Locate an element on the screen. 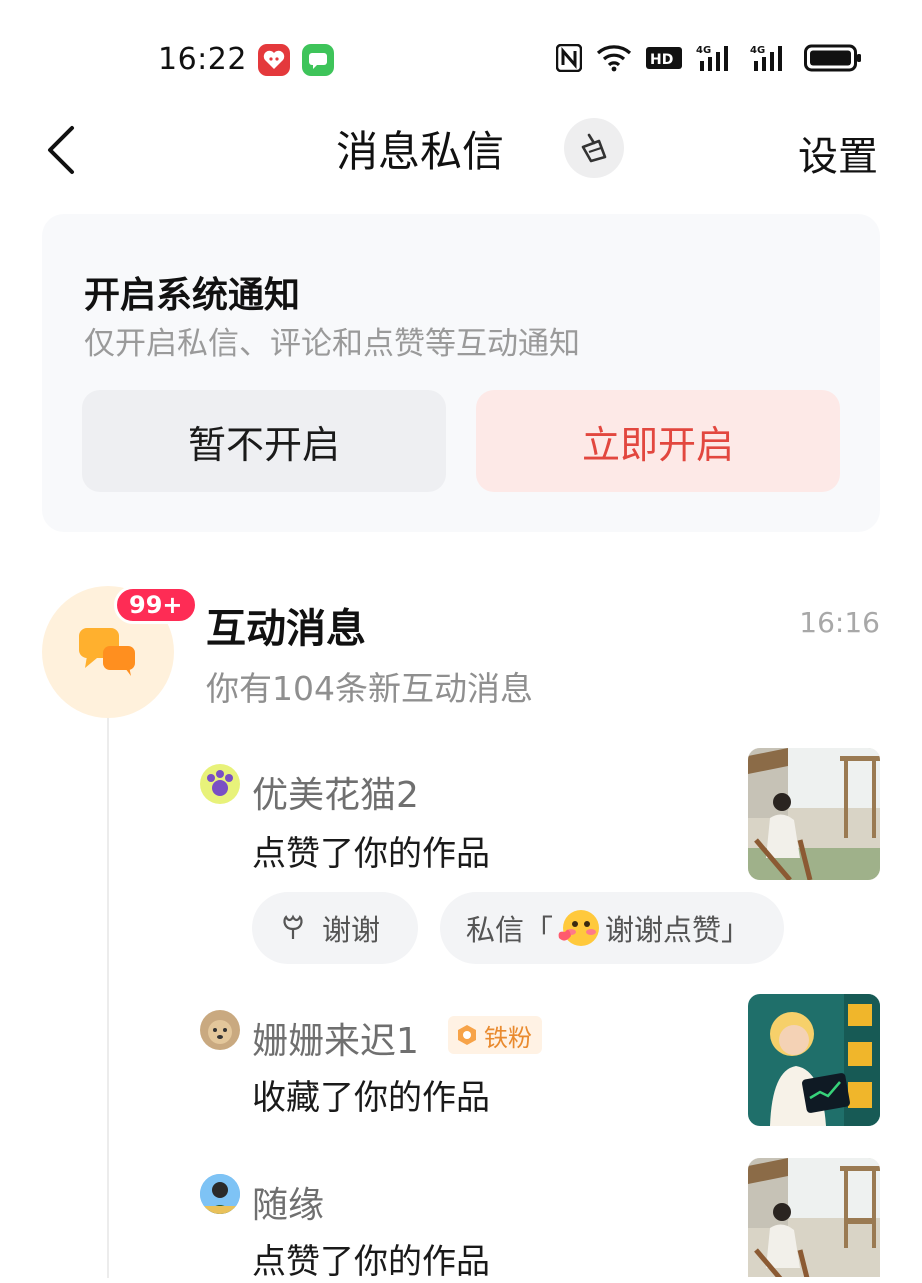 The width and height of the screenshot is (922, 1283). notification-card-subtitle: 仅开启私信、评论和点赞等互动通知 is located at coordinates (332, 344).